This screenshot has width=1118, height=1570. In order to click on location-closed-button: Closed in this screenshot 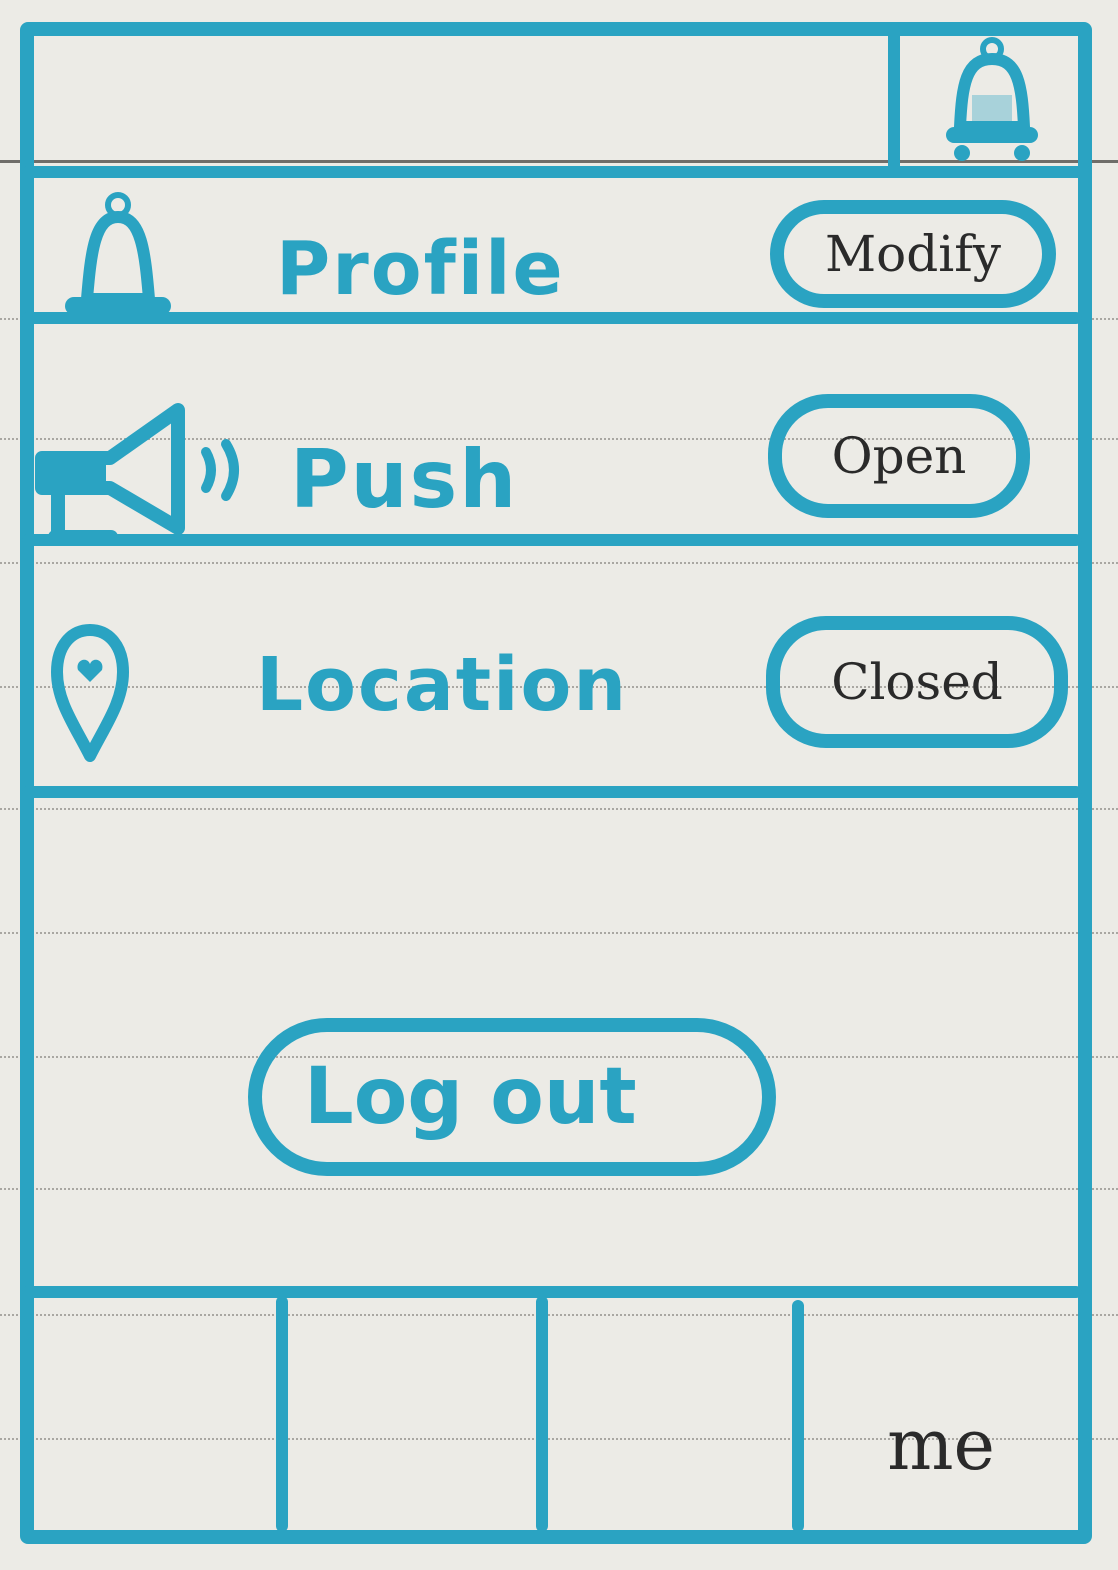, I will do `click(917, 682)`.